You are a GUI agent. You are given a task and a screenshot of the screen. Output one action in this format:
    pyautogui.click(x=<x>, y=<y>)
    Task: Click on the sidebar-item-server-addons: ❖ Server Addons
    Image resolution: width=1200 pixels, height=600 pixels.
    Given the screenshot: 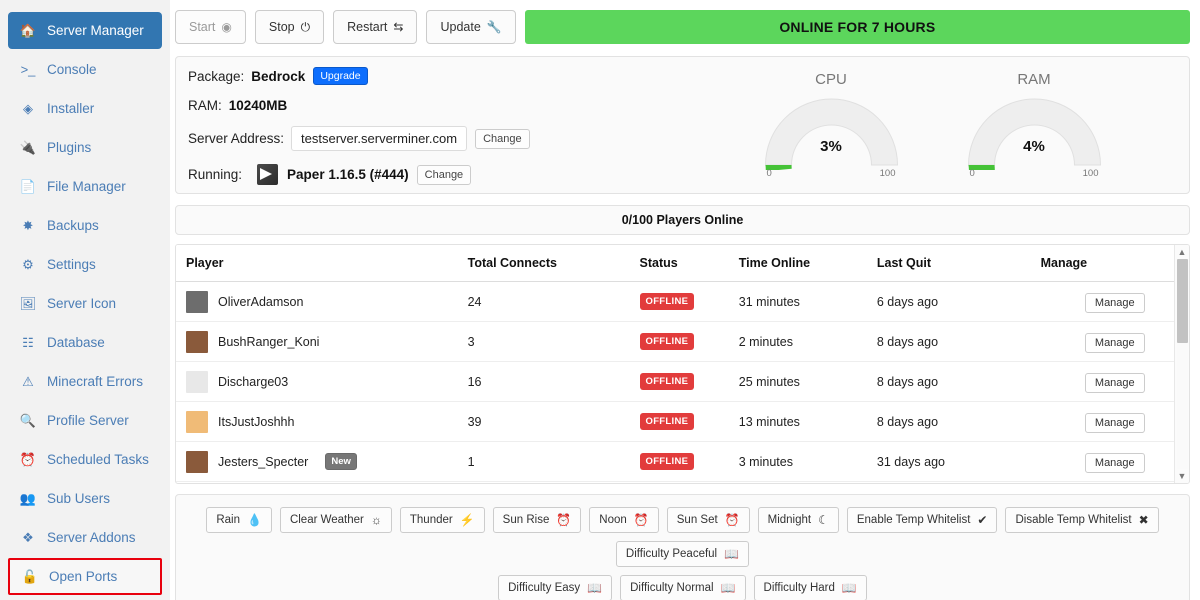 What is the action you would take?
    pyautogui.click(x=85, y=537)
    